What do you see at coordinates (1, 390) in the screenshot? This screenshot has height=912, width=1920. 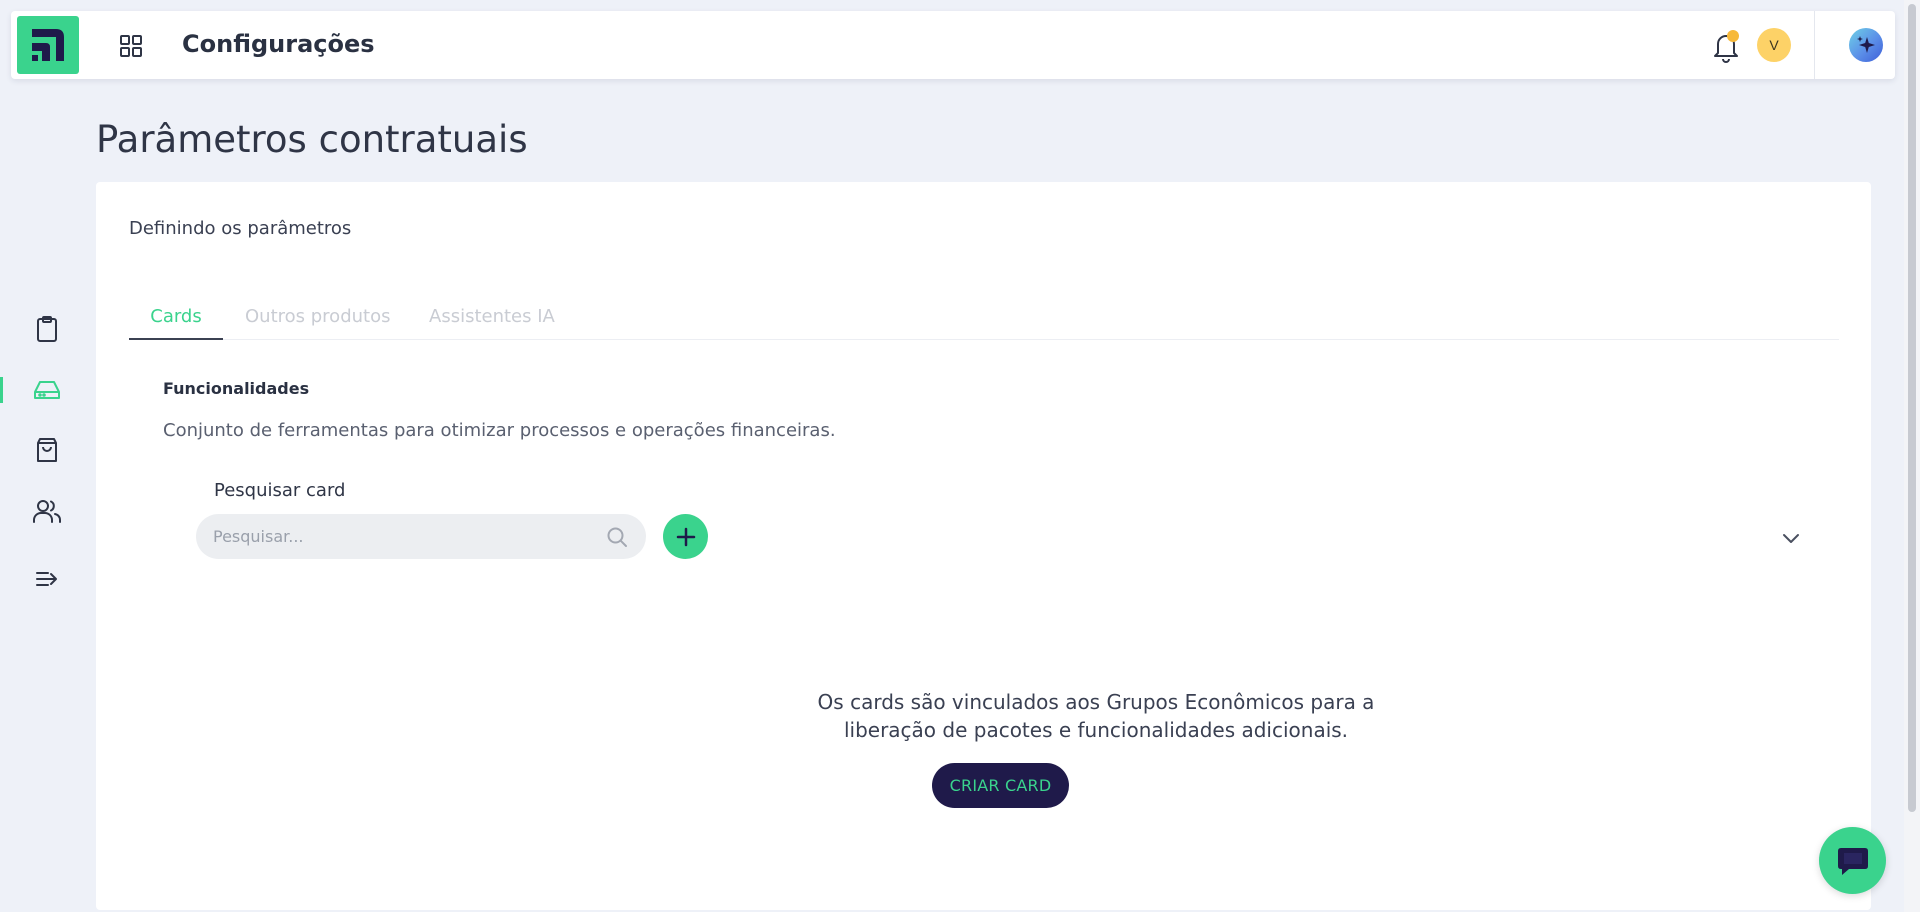 I see `sidebar-active-indicator` at bounding box center [1, 390].